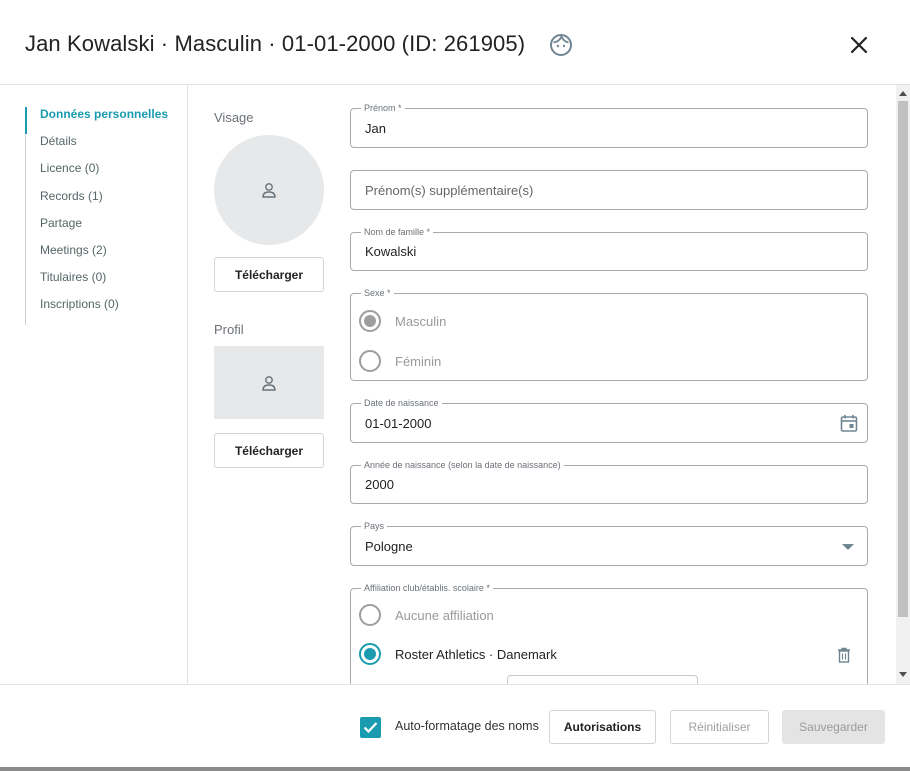 The image size is (910, 771). What do you see at coordinates (401, 403) in the screenshot?
I see `birth-date-legend: Date de naissance` at bounding box center [401, 403].